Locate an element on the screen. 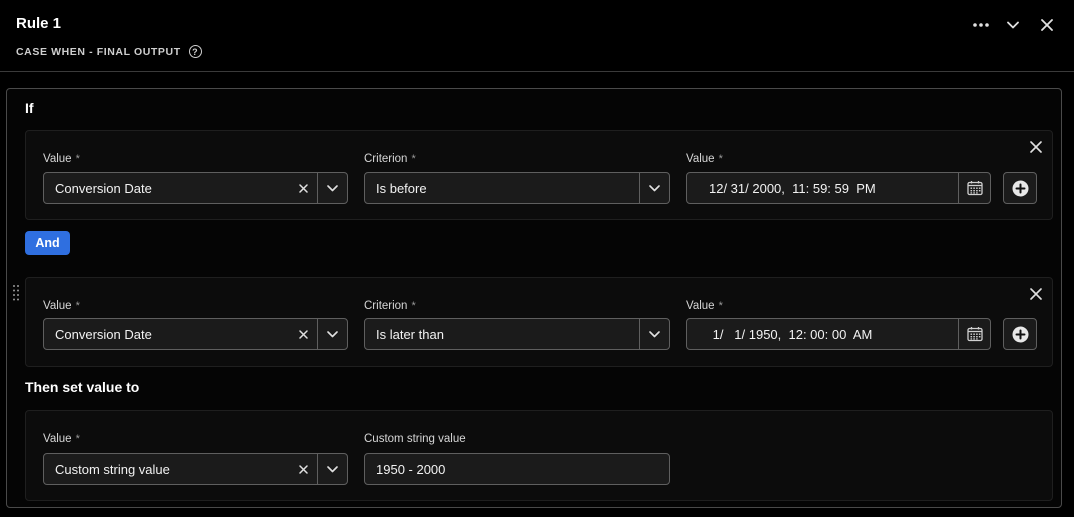  and-operator-button: And is located at coordinates (47, 243).